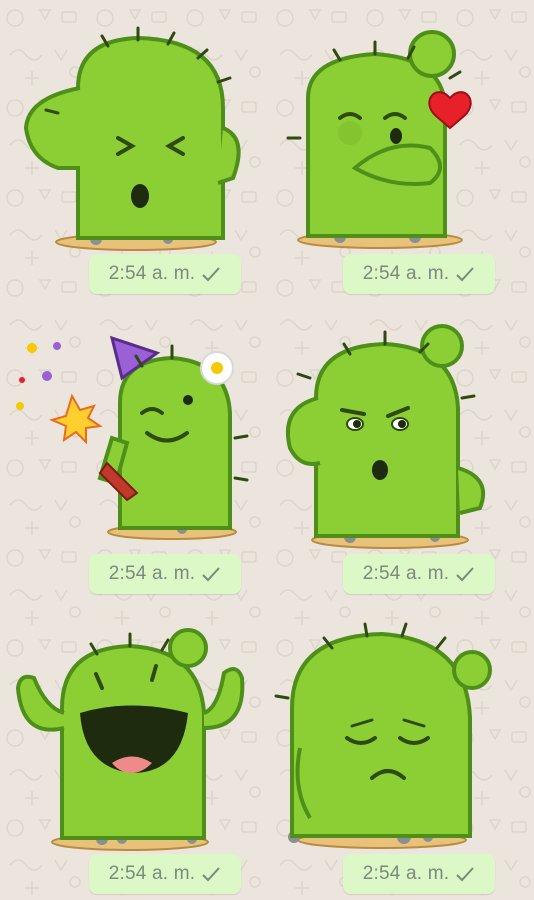  I want to click on sticker-cactus-laughing, so click(132, 738).